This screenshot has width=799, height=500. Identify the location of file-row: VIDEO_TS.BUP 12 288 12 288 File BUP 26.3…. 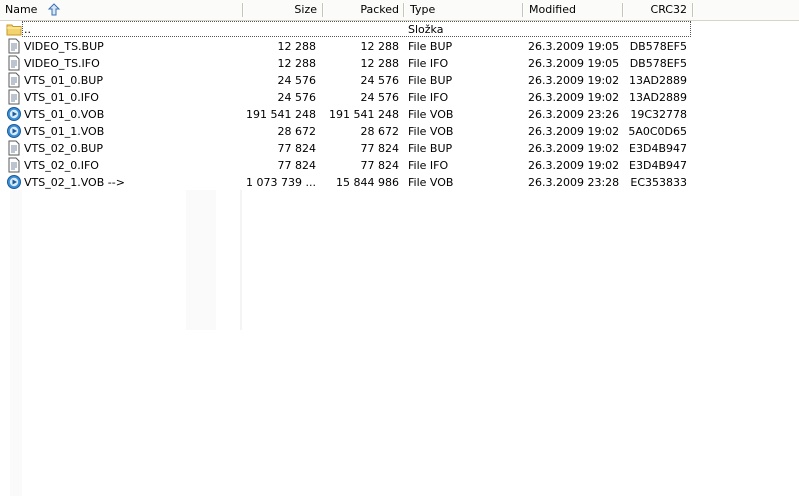
(399, 46).